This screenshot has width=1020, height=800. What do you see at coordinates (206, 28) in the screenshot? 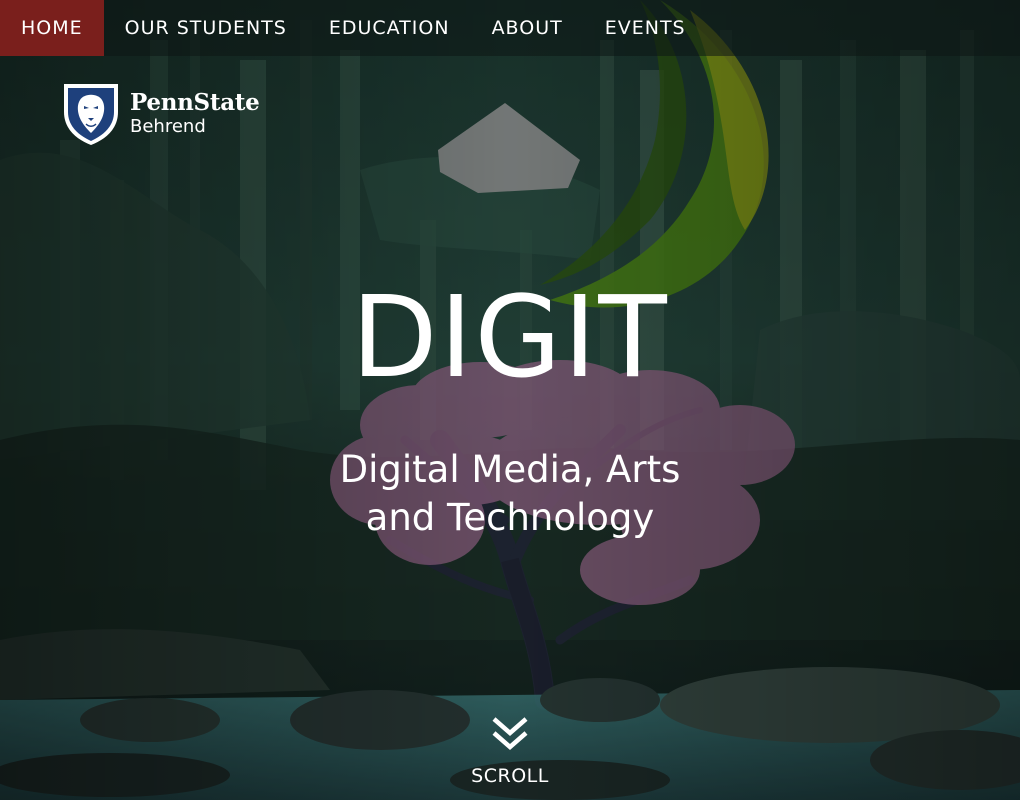
I see `nav-item-our-students: OUR STUDENTS` at bounding box center [206, 28].